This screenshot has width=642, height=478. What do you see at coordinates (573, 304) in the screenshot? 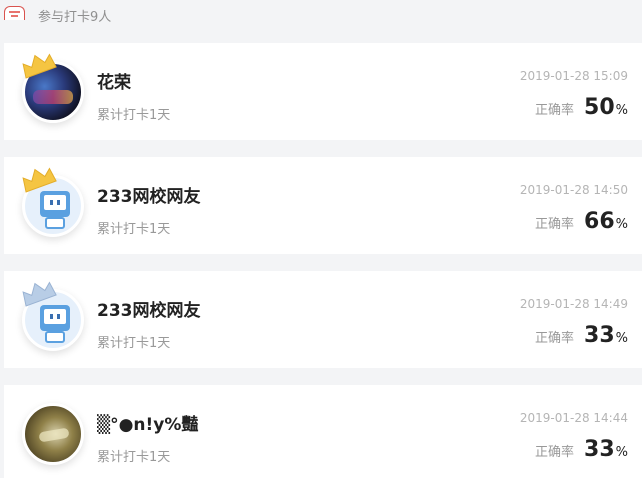
I see `checkin-time: 2019-01-28 14:49` at bounding box center [573, 304].